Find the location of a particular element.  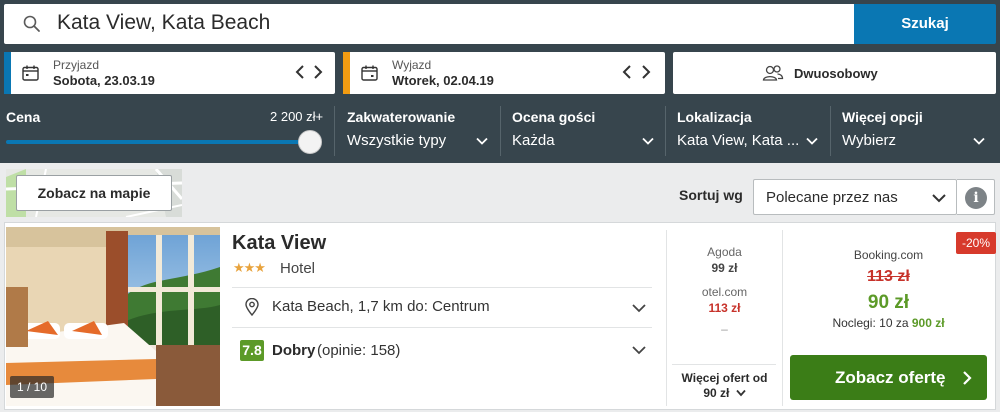

guests-icon is located at coordinates (773, 73).